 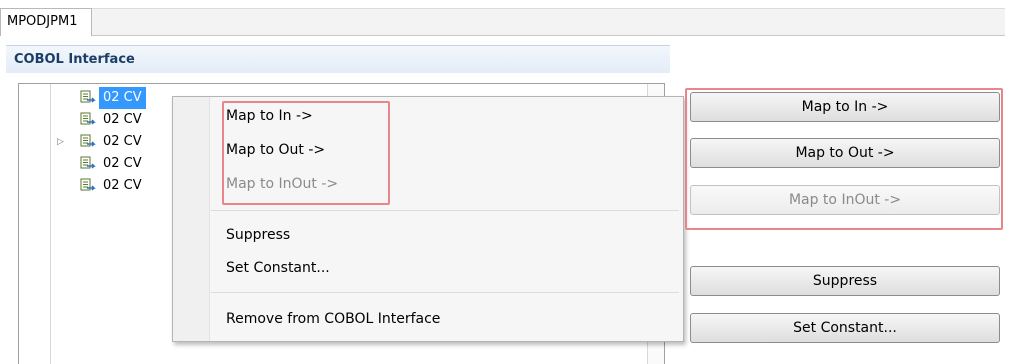 I want to click on menu-item-map-to-inout: Map to InOut ->, so click(x=282, y=184).